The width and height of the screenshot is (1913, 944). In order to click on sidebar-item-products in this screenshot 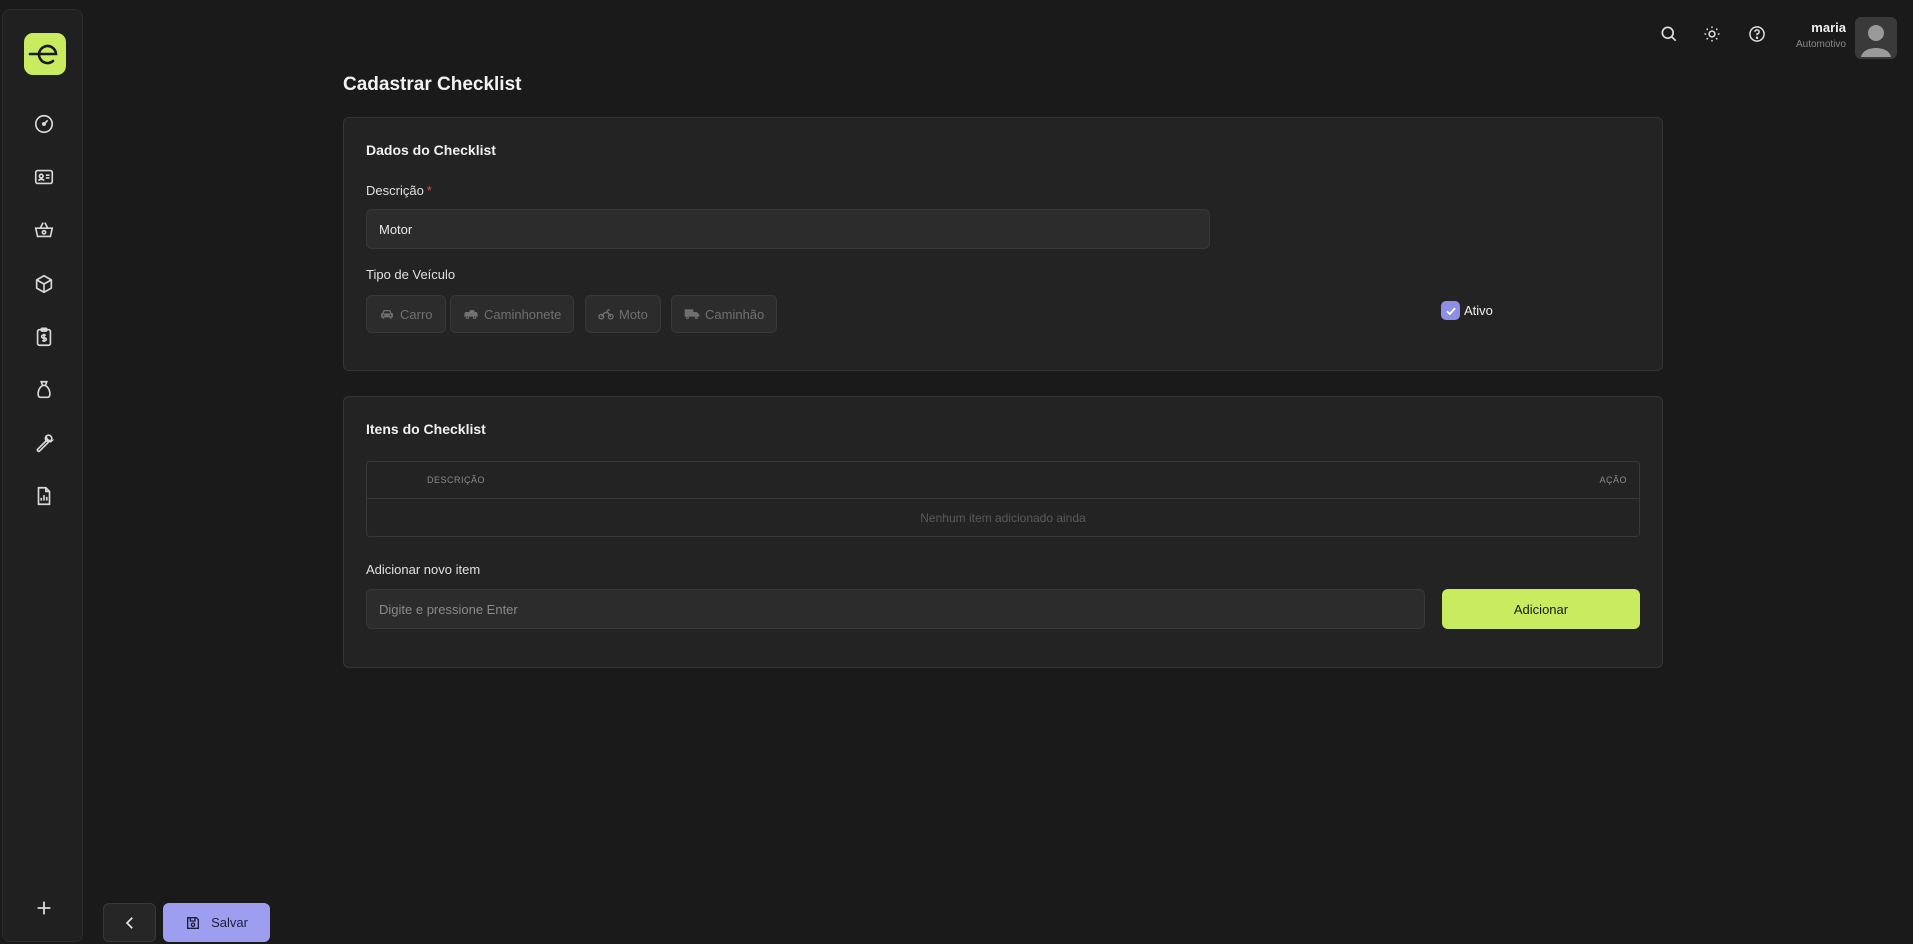, I will do `click(44, 284)`.